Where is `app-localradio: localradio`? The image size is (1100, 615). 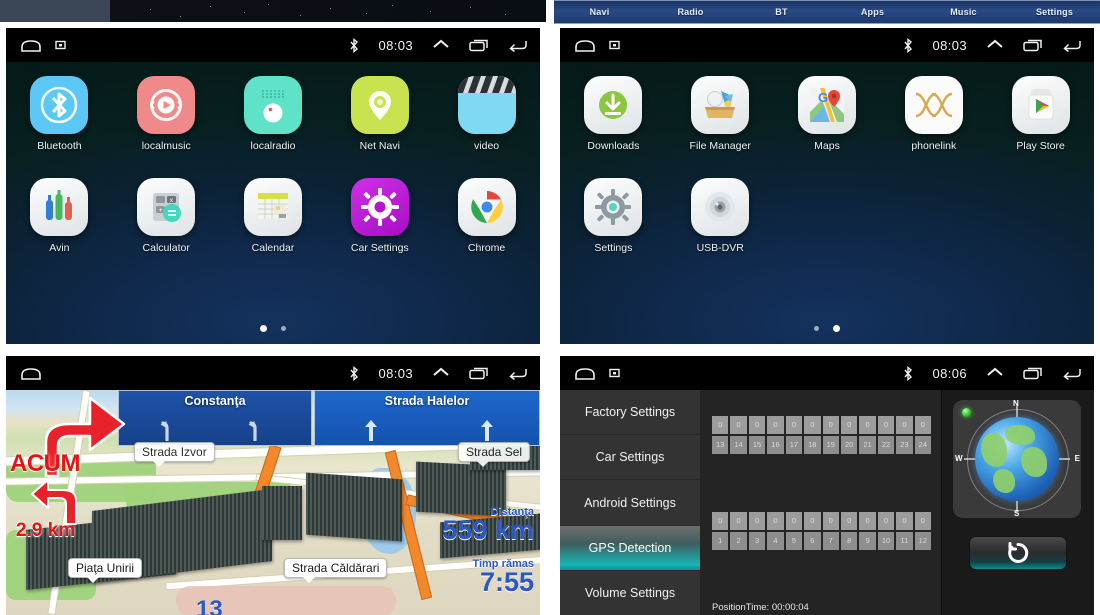 app-localradio: localradio is located at coordinates (273, 114).